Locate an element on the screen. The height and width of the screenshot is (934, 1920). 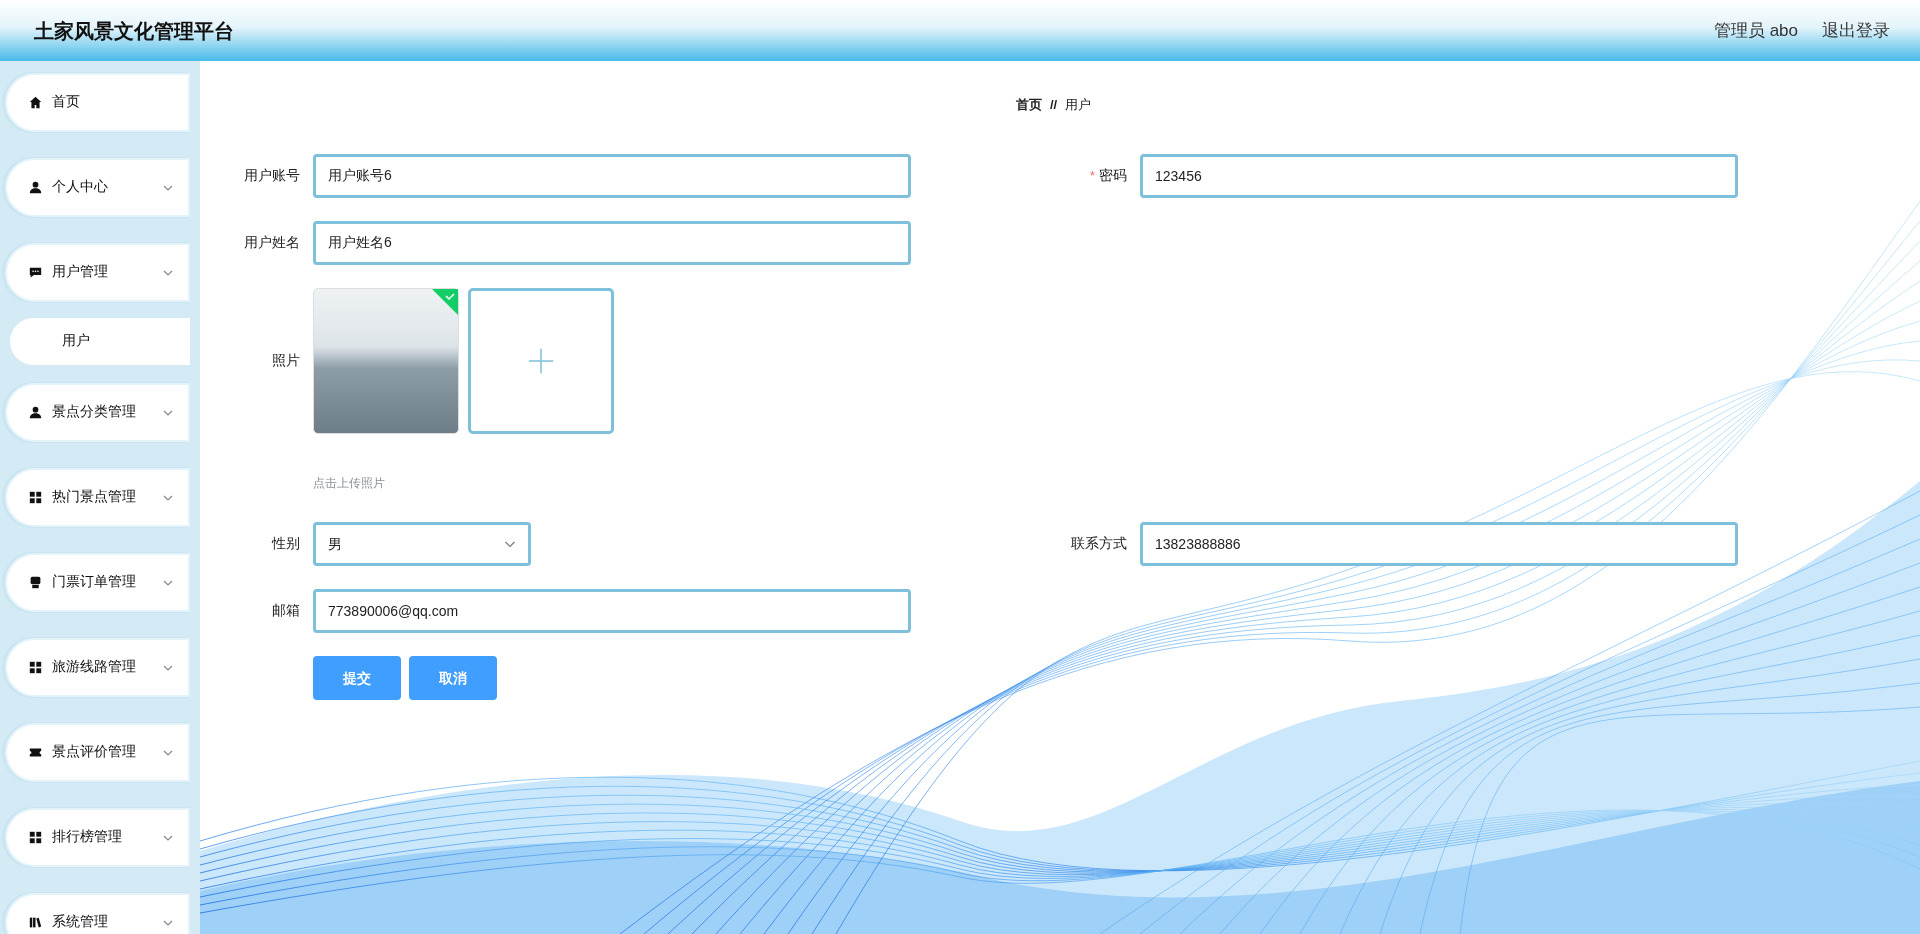
menu-label: 系统管理 is located at coordinates (80, 922).